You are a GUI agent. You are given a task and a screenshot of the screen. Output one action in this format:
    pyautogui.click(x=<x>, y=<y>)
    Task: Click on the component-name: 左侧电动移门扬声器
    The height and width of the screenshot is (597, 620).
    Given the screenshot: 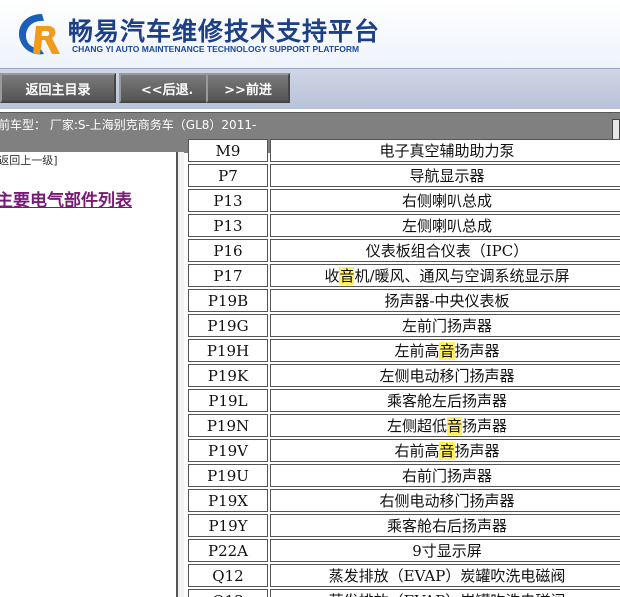 What is the action you would take?
    pyautogui.click(x=445, y=375)
    